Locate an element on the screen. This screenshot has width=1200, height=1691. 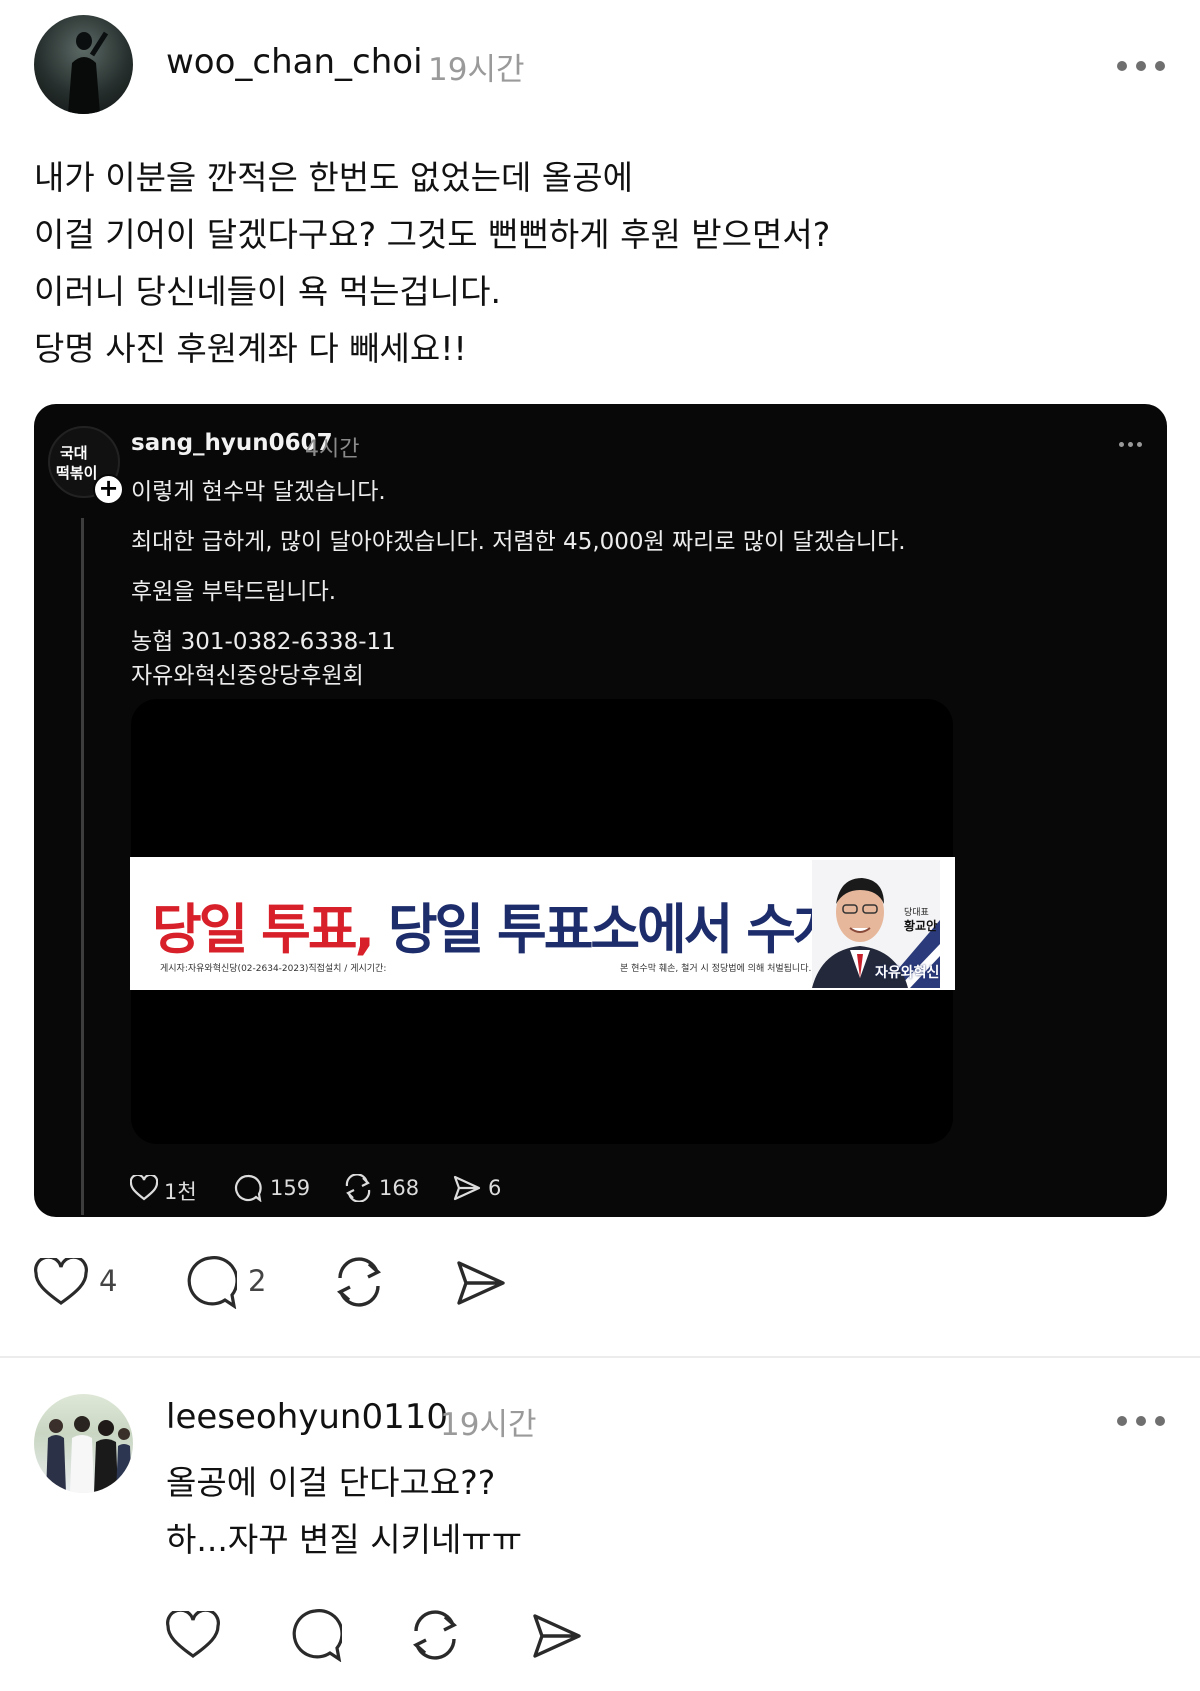
post-text-line: 내가 이분을 깐적은 한번도 없었는데 올공에 is located at coordinates (333, 177).